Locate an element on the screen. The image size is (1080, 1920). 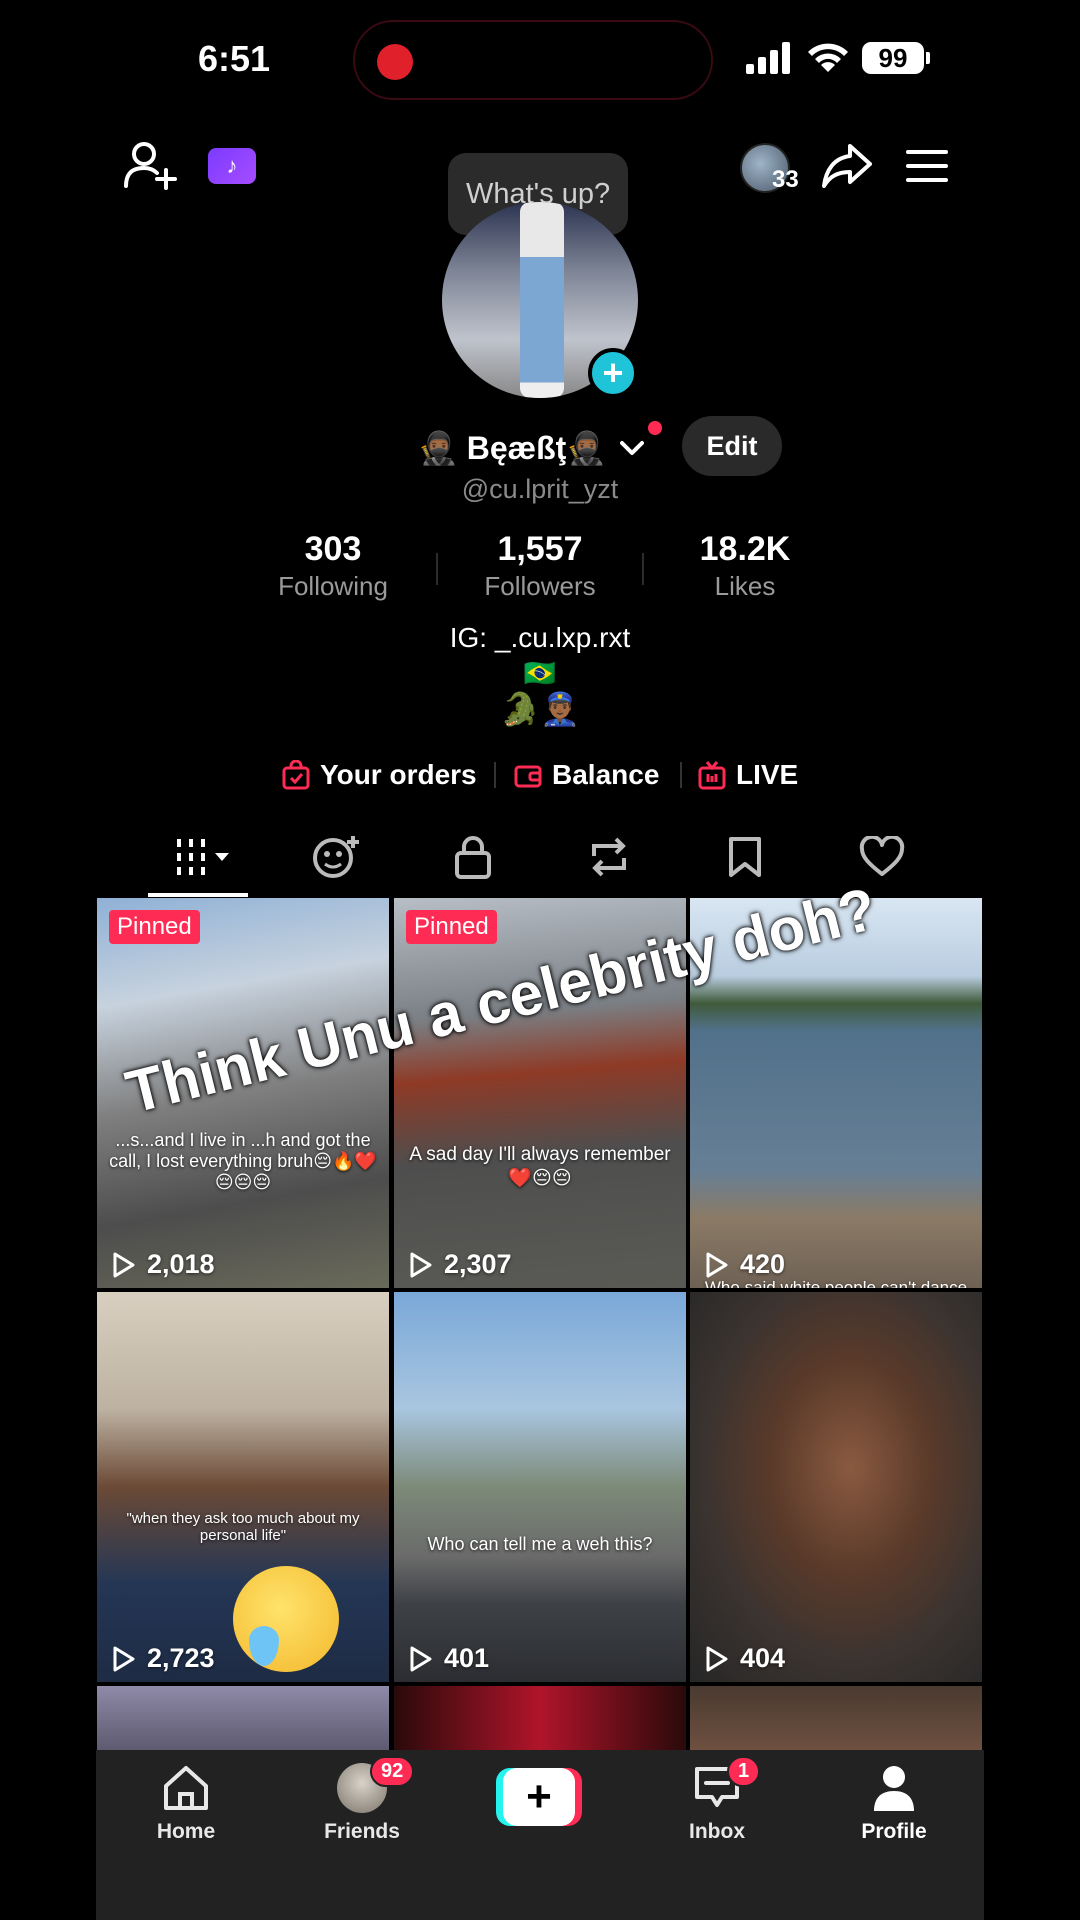
lock-icon is located at coordinates (473, 857).